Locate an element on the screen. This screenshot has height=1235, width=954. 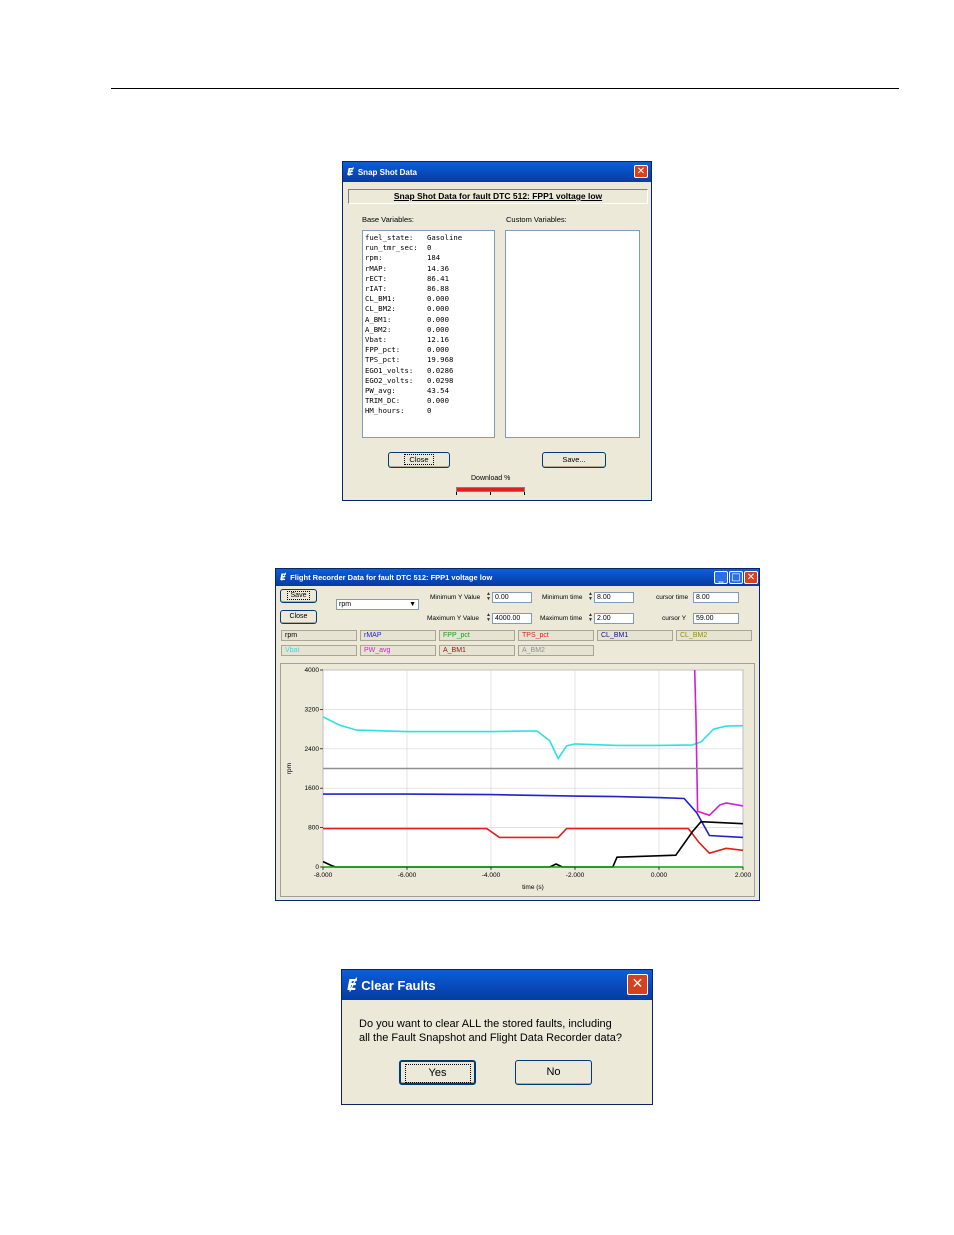
download-ticks is located at coordinates (490, 493).